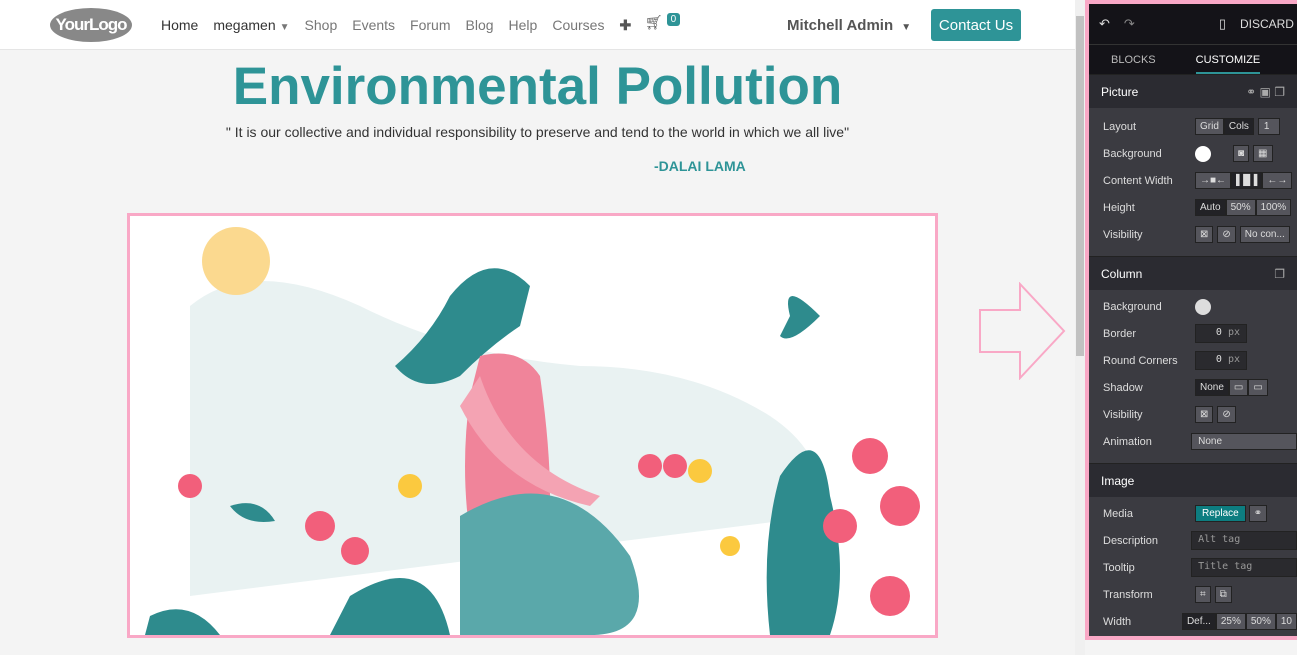 The height and width of the screenshot is (655, 1297). Describe the element at coordinates (1193, 594) in the screenshot. I see `row-transform: Transform ⌗ ⧉` at that location.